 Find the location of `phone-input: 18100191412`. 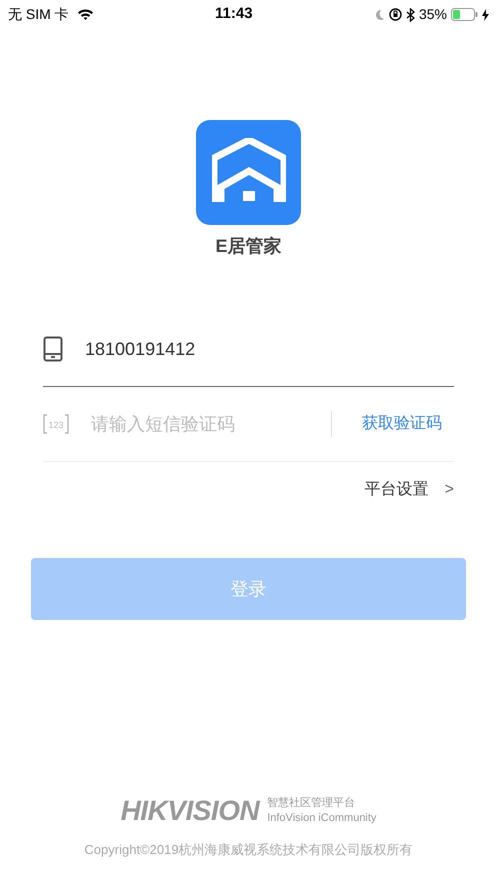

phone-input: 18100191412 is located at coordinates (269, 349).